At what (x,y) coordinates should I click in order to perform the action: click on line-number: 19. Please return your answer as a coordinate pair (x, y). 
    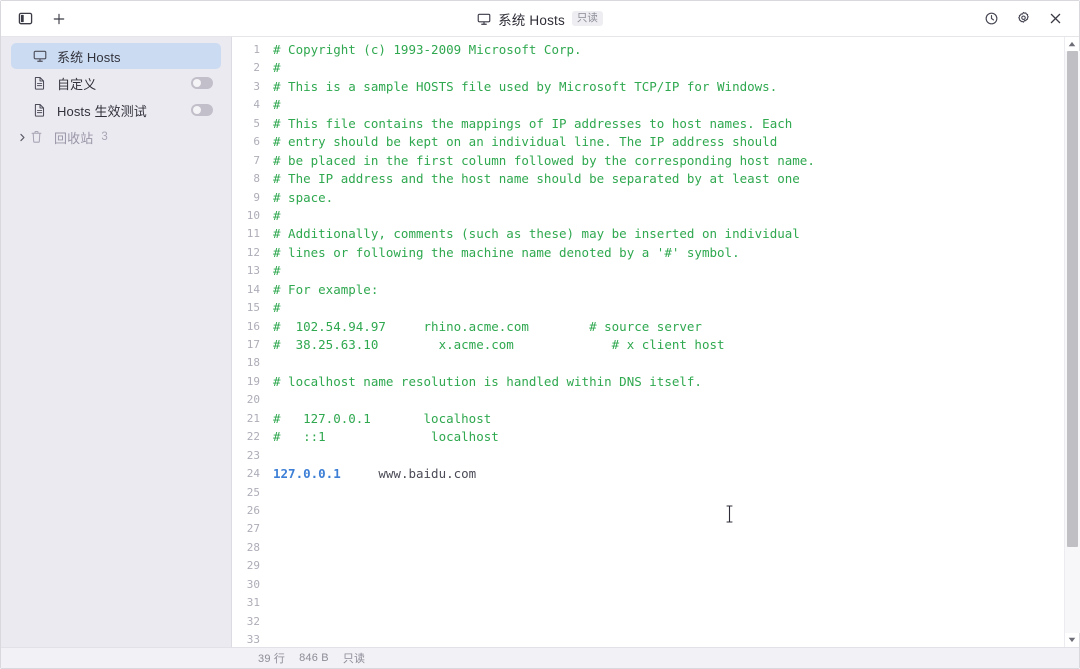
    Looking at the image, I should click on (253, 381).